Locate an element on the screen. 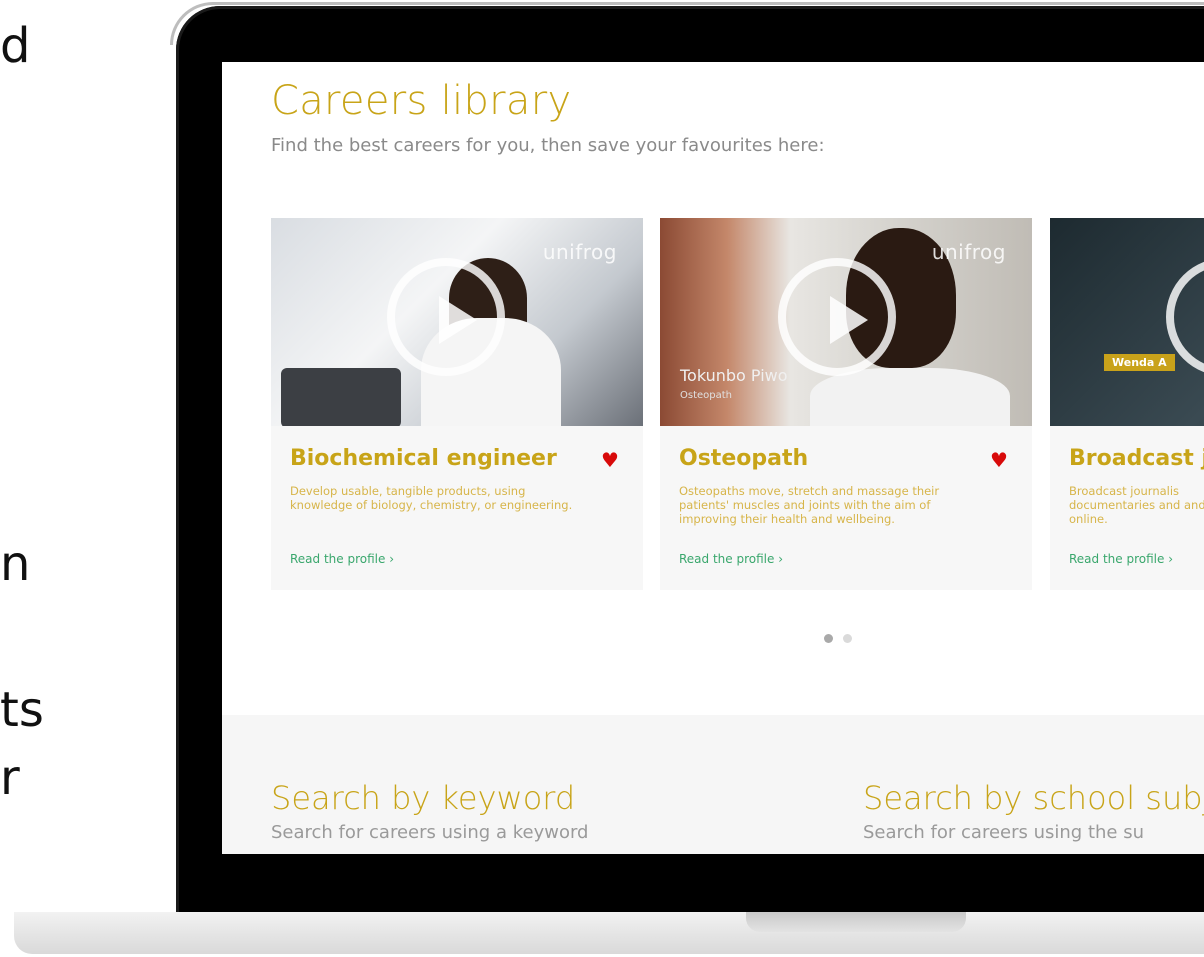  video-caption-role: Osteopath is located at coordinates (706, 395).